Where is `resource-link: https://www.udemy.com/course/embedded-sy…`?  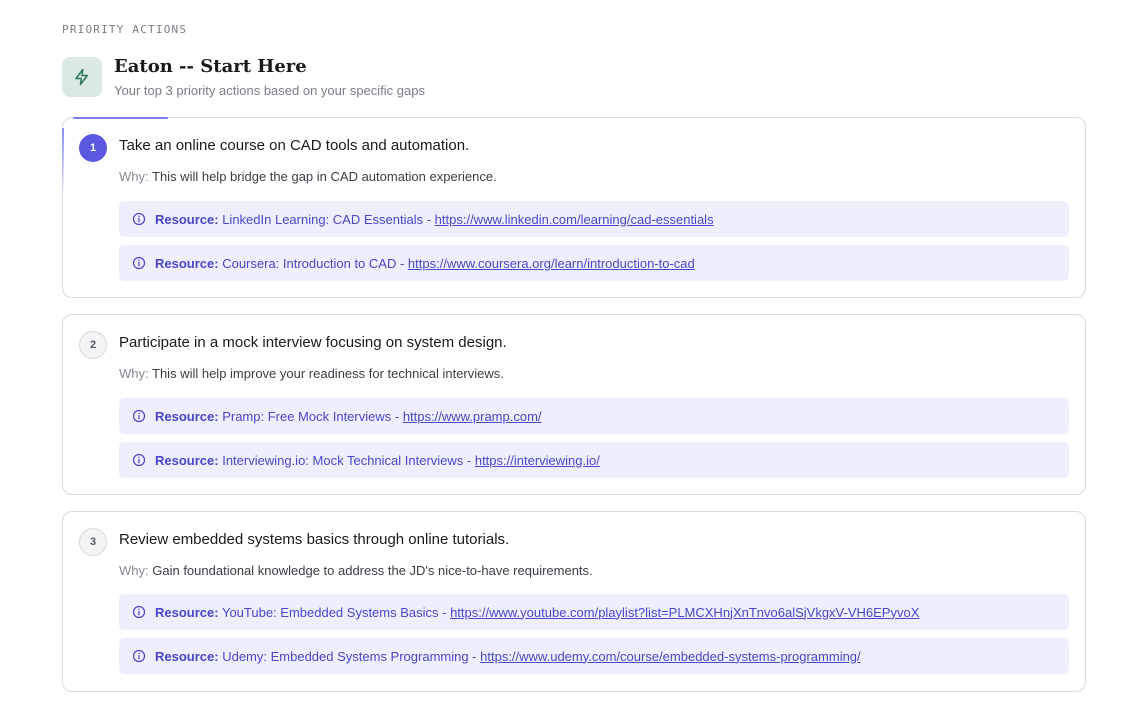
resource-link: https://www.udemy.com/course/embedded-sy… is located at coordinates (670, 656).